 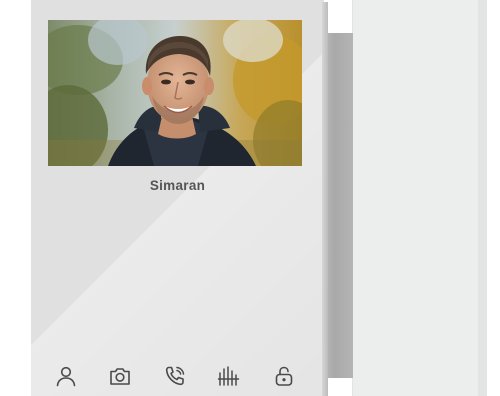 I want to click on contact-button, so click(x=66, y=376).